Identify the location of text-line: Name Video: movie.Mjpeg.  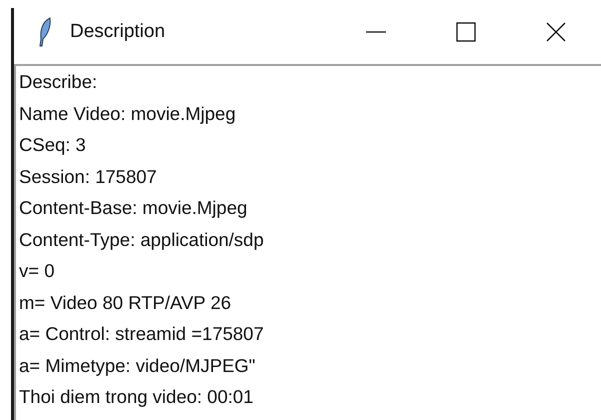
(128, 114).